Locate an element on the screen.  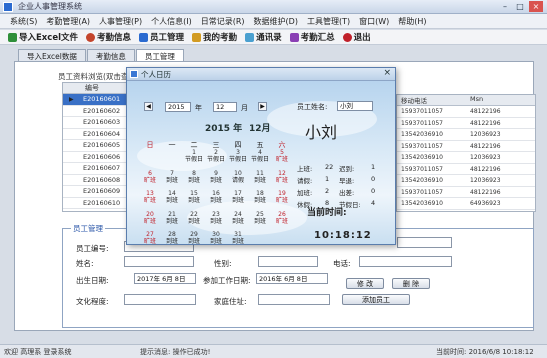
calendar-day: 26 旷班 is located at coordinates (282, 218).